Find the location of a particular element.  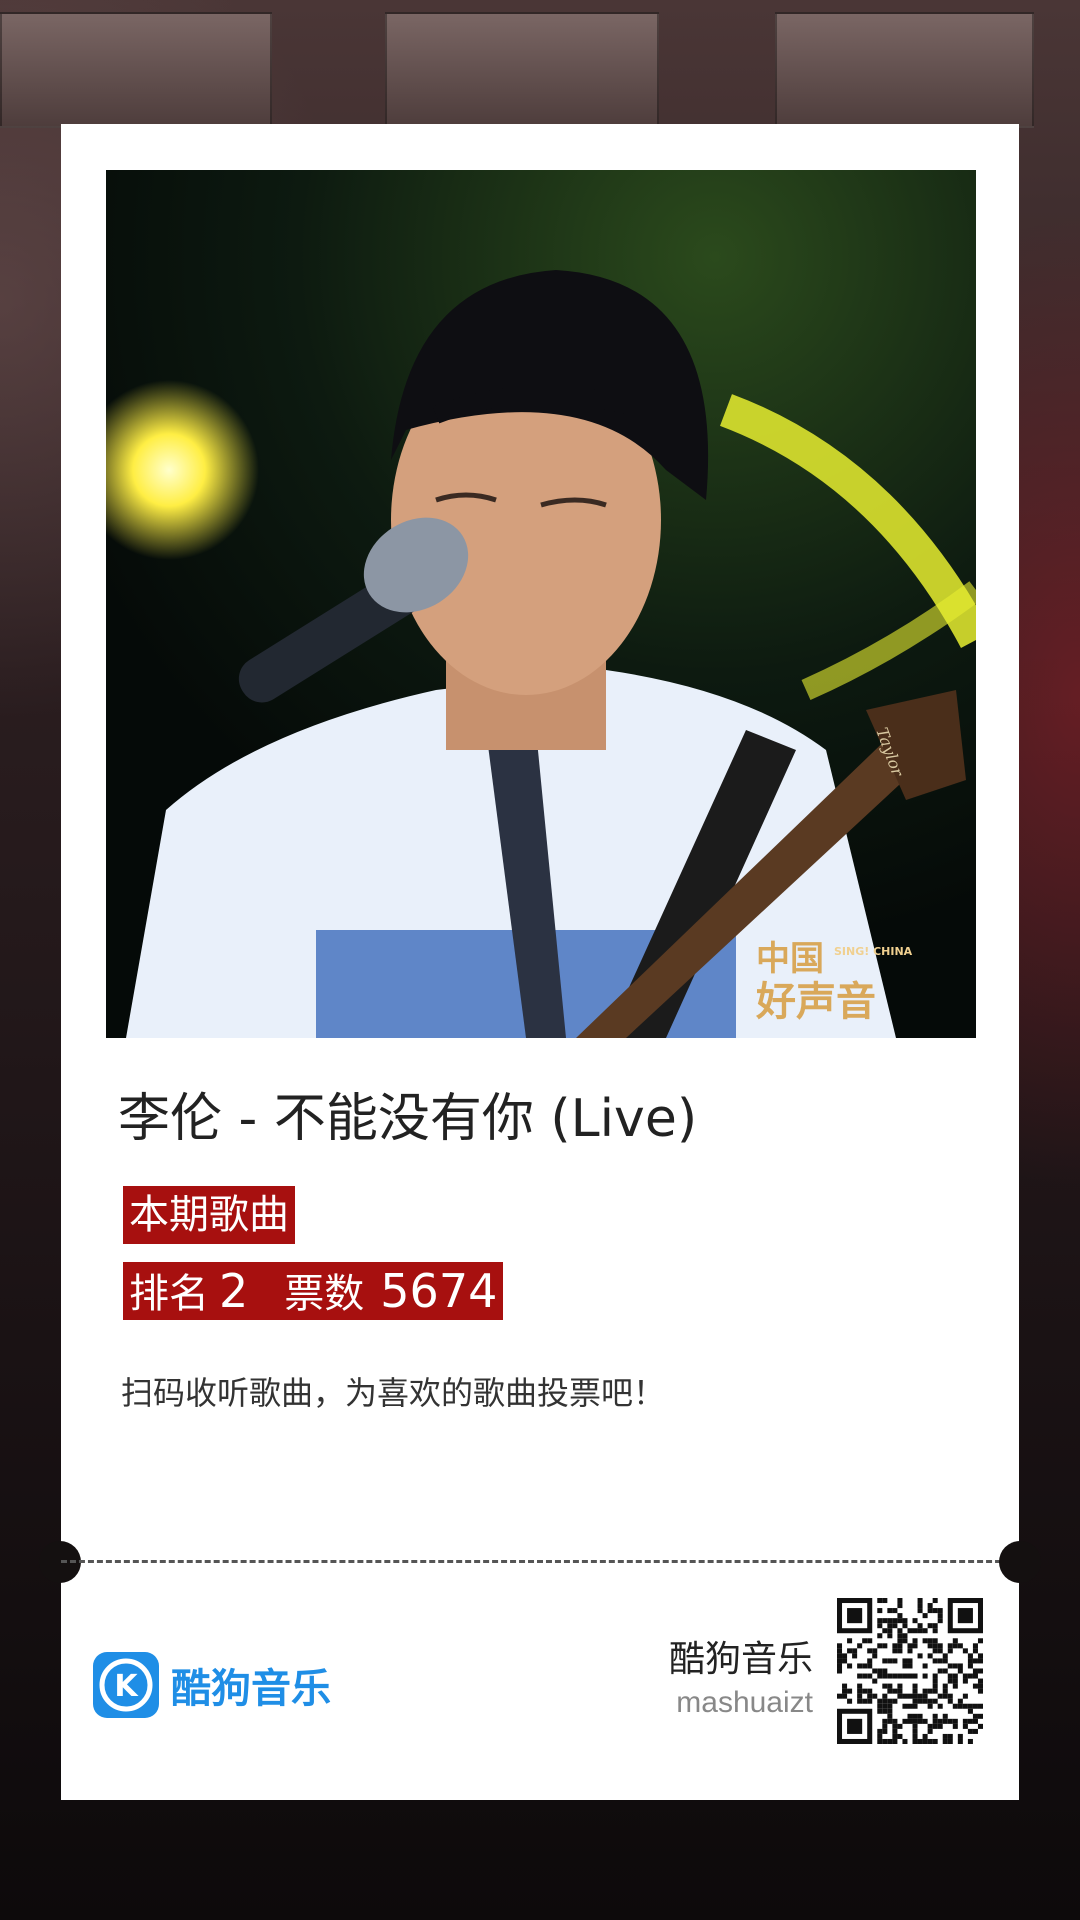

votes-value: 5674 is located at coordinates (439, 1291).